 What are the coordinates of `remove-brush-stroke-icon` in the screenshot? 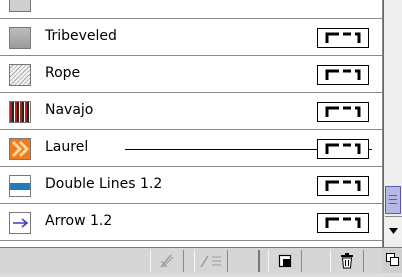 It's located at (167, 261).